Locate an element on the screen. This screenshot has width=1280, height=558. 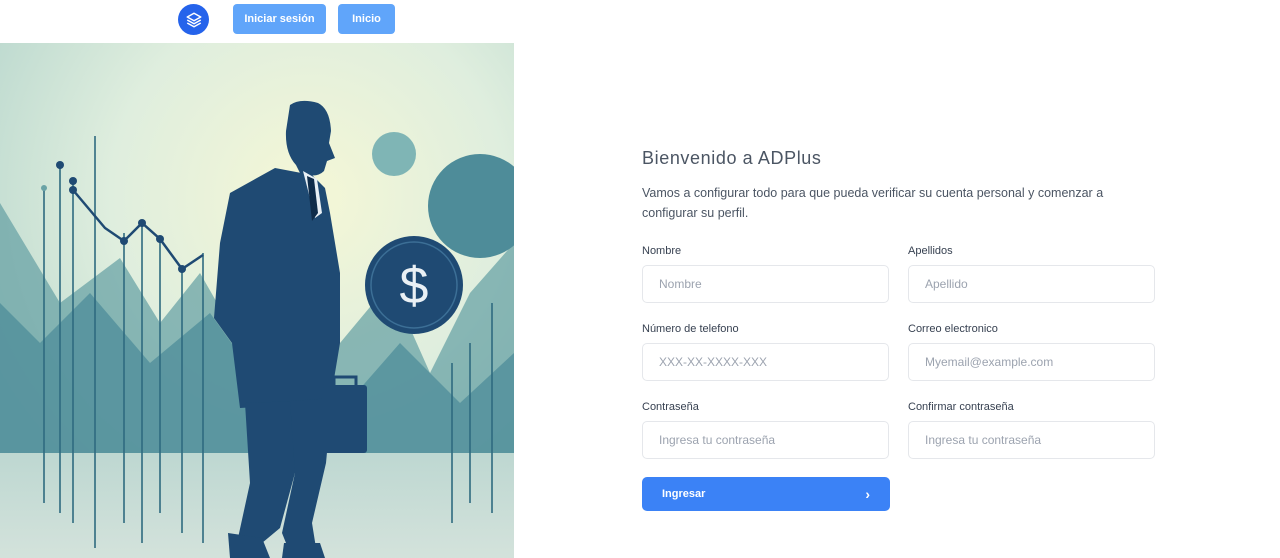
login-button: Iniciar sesión is located at coordinates (279, 19).